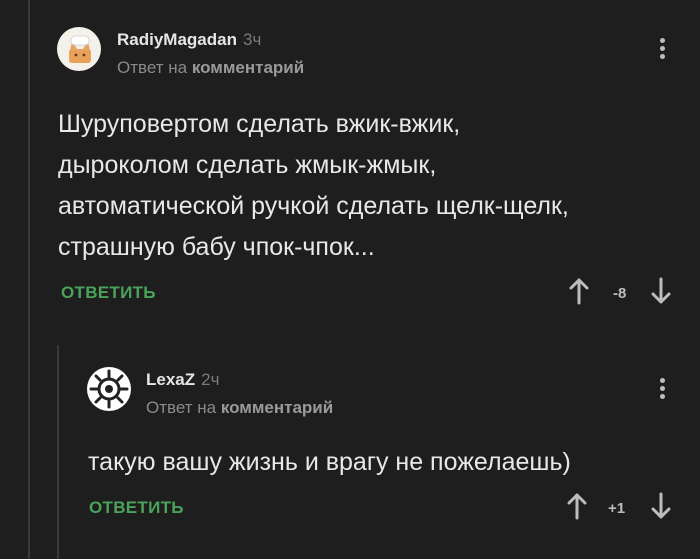 Image resolution: width=700 pixels, height=559 pixels. Describe the element at coordinates (210, 379) in the screenshot. I see `comment-time: 2ч` at that location.